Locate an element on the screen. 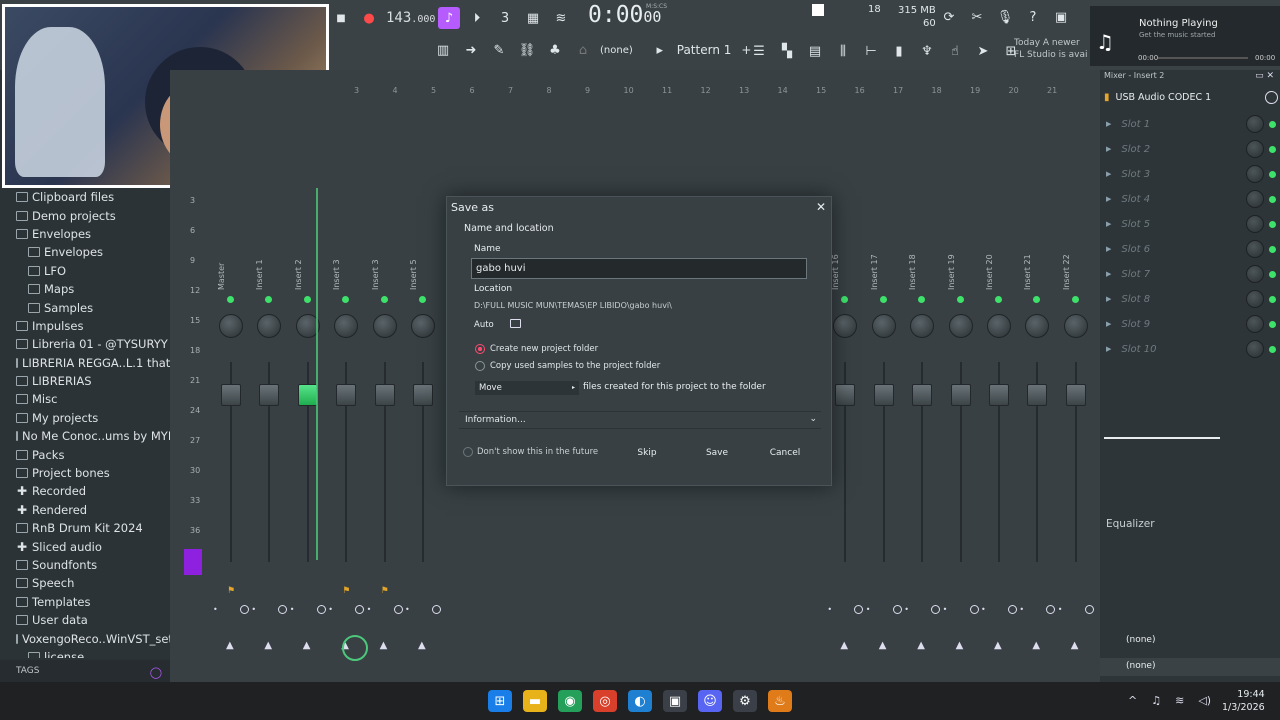 The image size is (1280, 720). effect-slot: ▶ Slot 9 is located at coordinates (1192, 324).